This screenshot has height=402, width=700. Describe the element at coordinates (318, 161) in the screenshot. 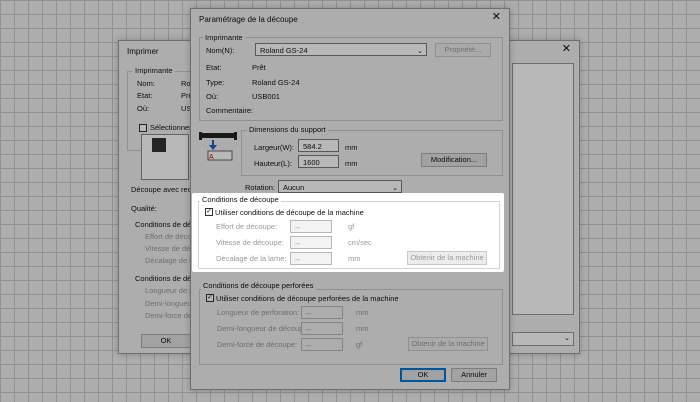

I see `height-input: 1600` at that location.